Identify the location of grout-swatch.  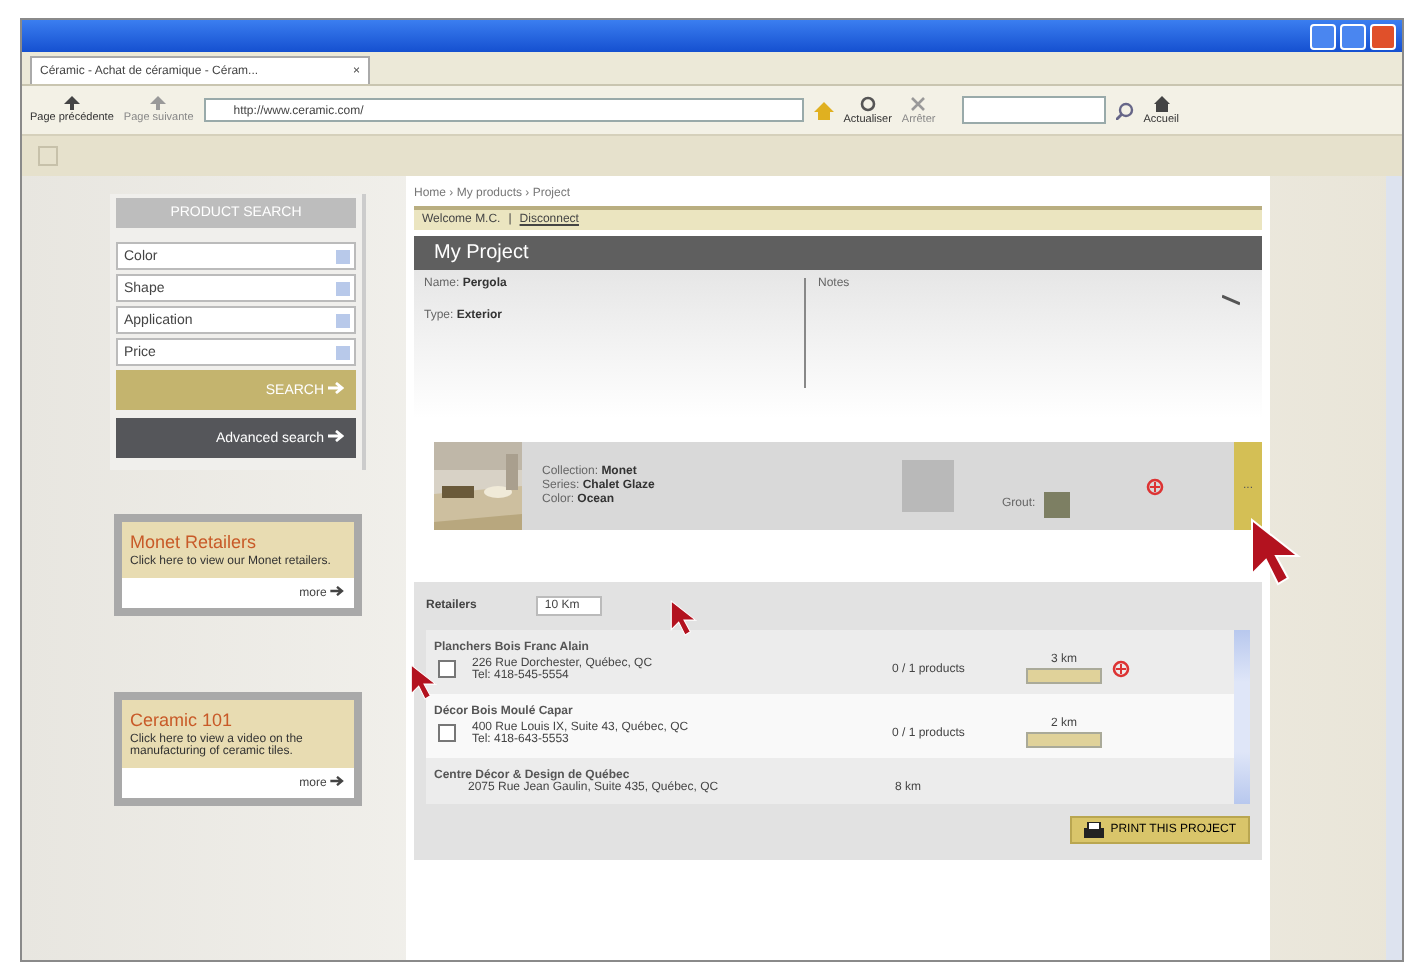
(1056, 504).